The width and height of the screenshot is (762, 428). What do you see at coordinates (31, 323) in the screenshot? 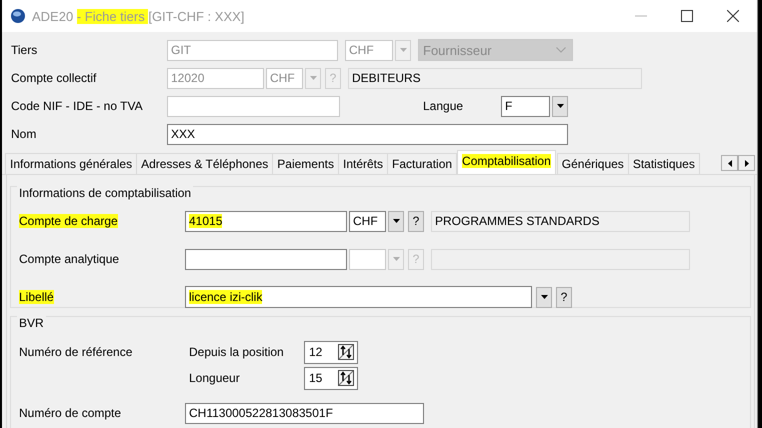
I see `group-title: BVR` at bounding box center [31, 323].